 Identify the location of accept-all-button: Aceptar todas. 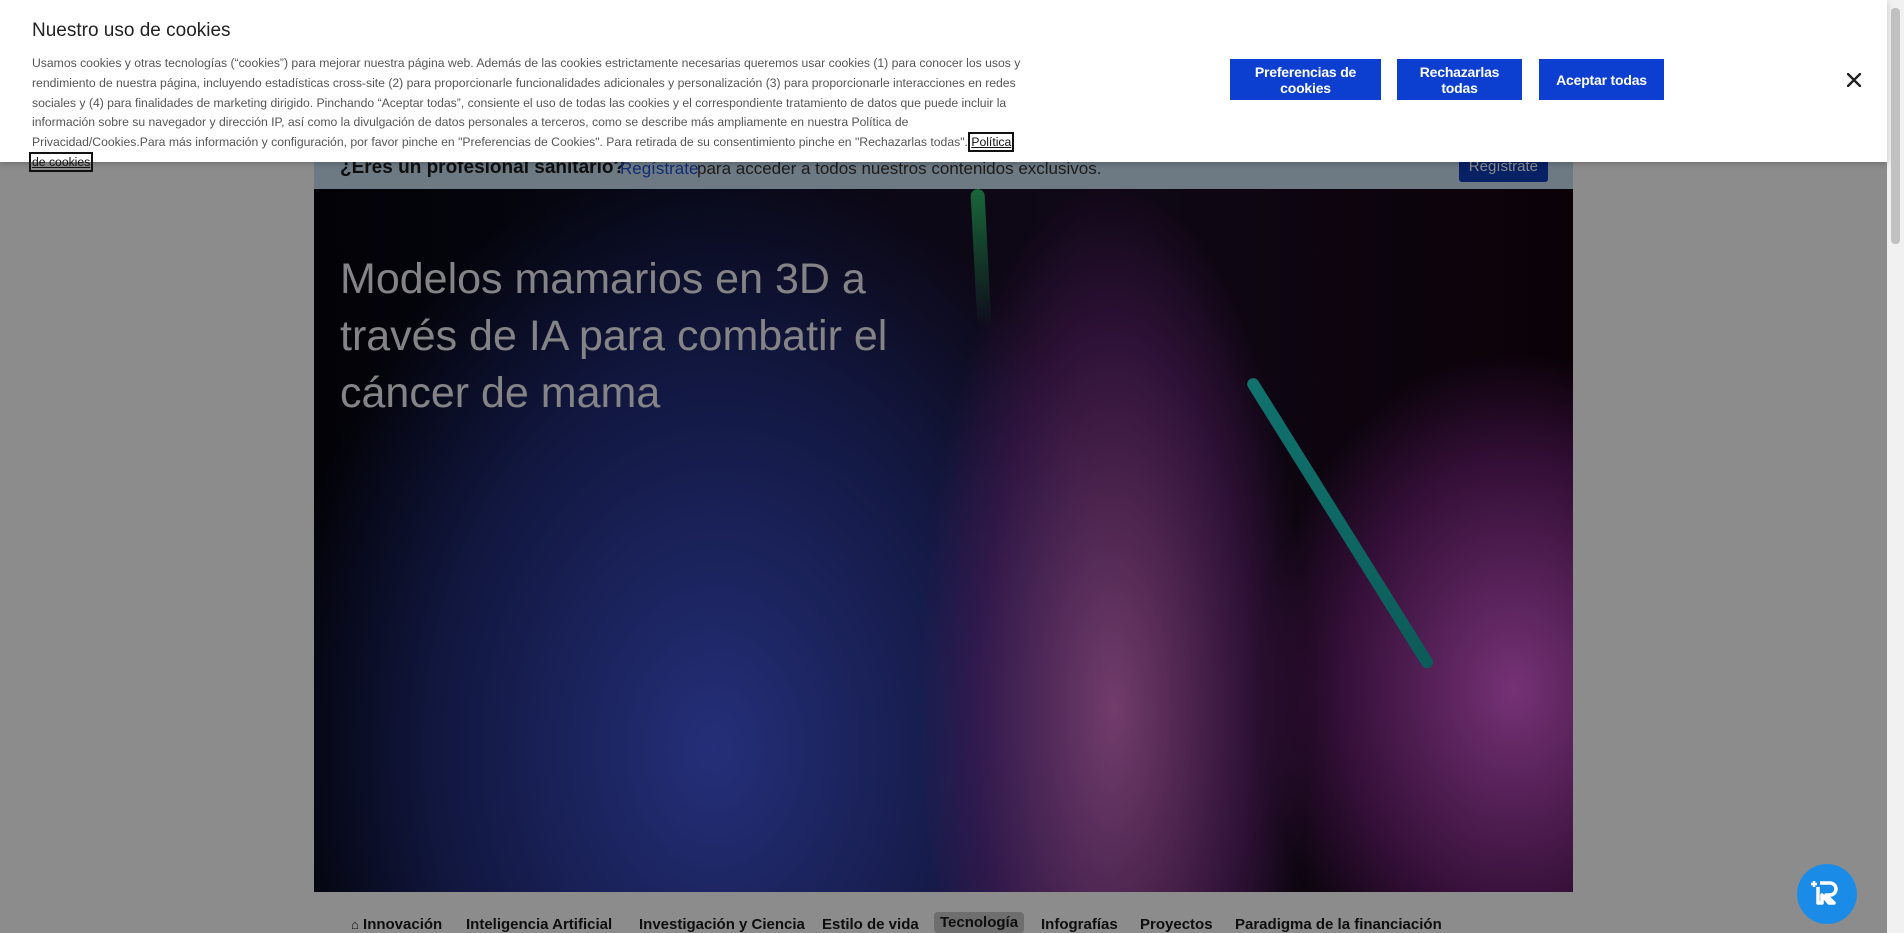
(1601, 79).